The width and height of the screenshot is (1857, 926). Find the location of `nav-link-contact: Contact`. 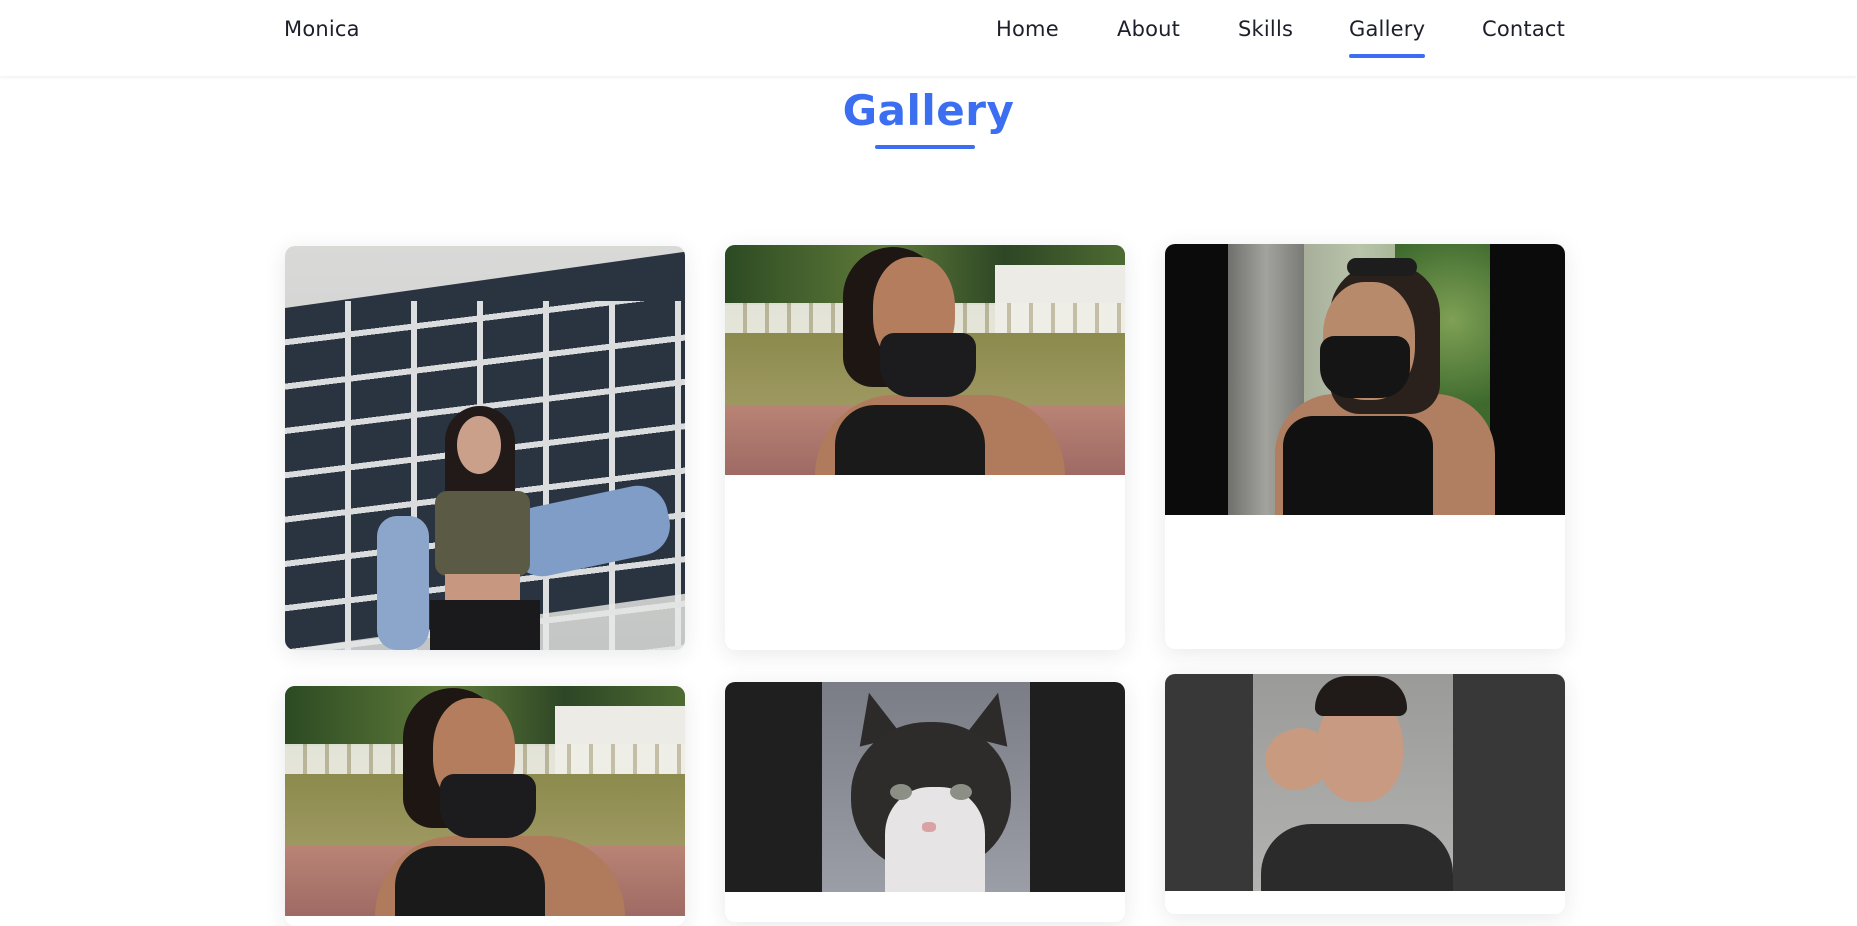

nav-link-contact: Contact is located at coordinates (1523, 29).